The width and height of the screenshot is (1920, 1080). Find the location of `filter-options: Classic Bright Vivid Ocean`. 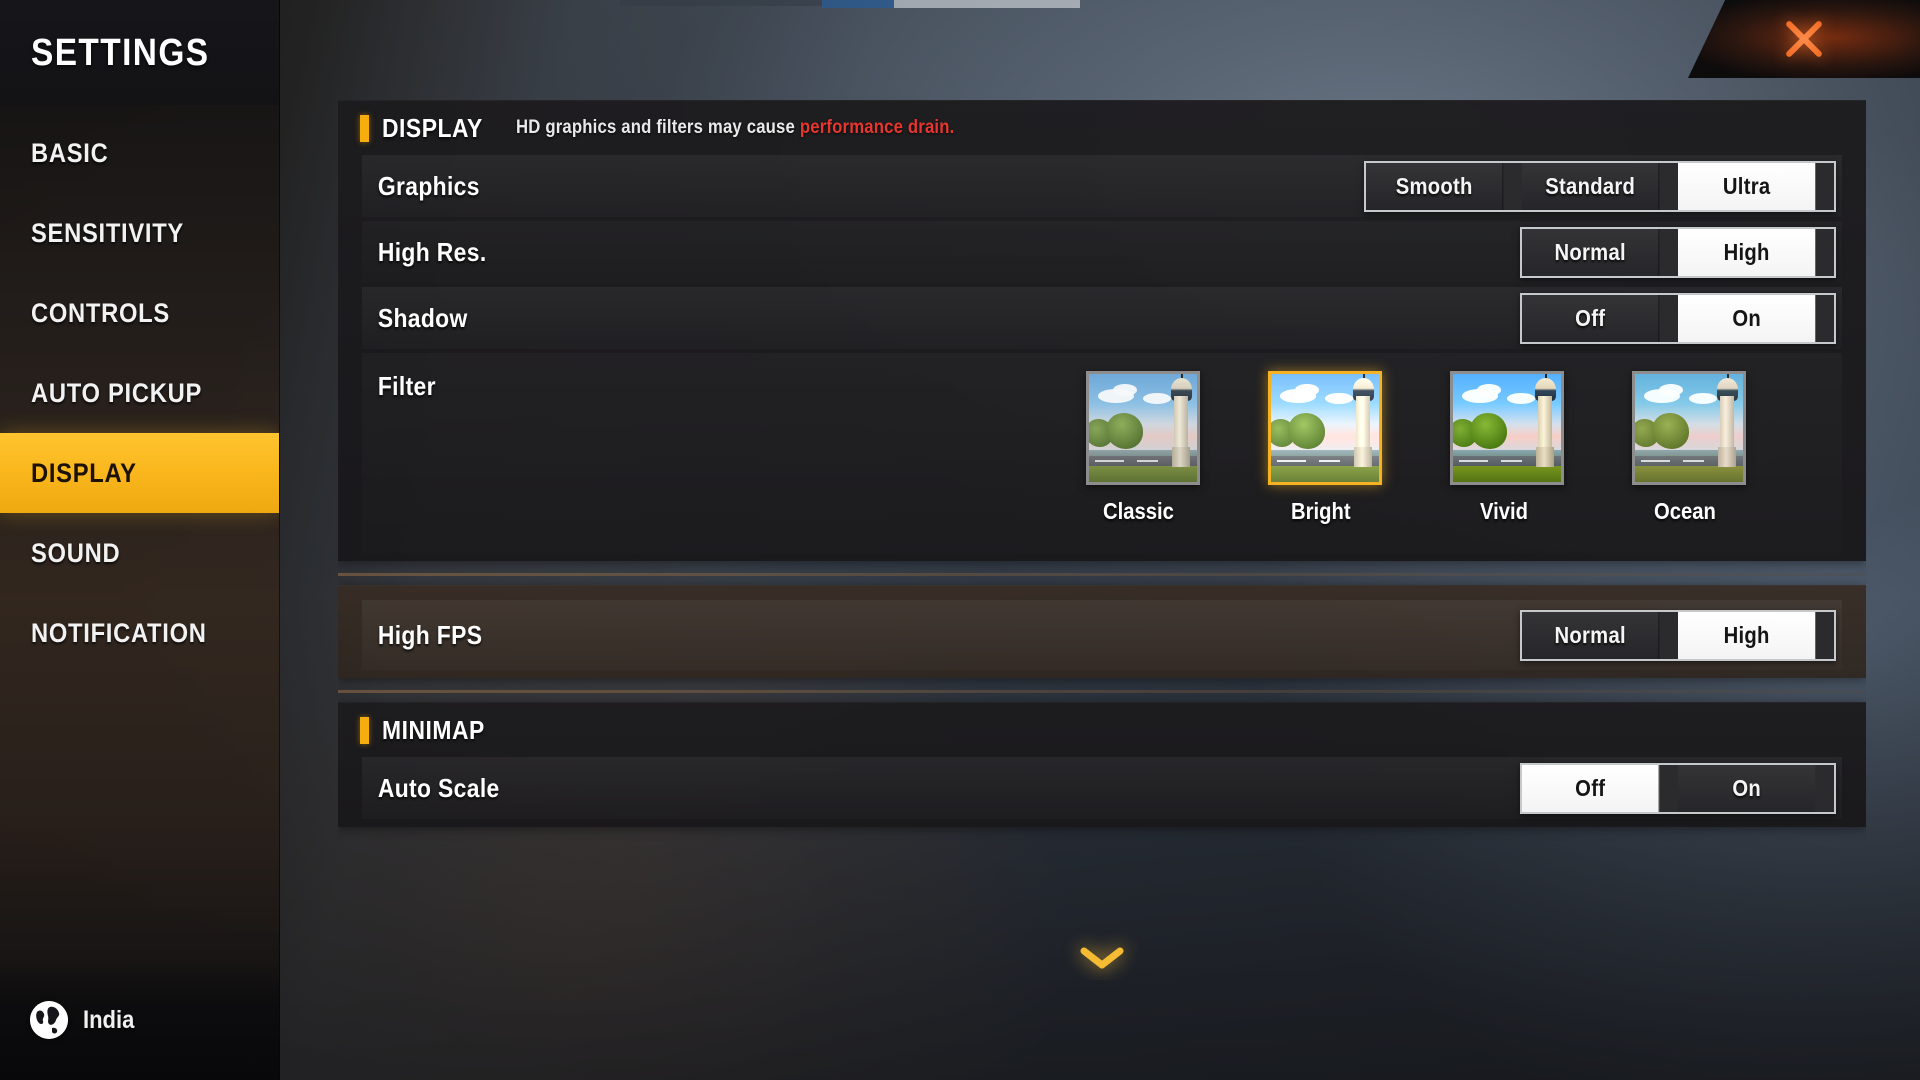

filter-options: Classic Bright Vivid Ocean is located at coordinates (1464, 439).